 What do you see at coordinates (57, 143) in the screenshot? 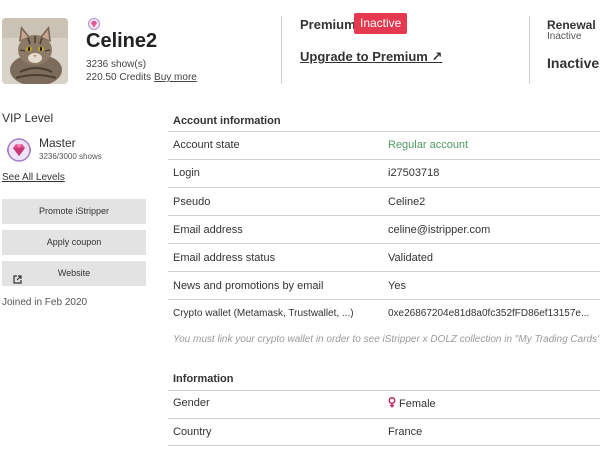
I see `vip-level-name: Master` at bounding box center [57, 143].